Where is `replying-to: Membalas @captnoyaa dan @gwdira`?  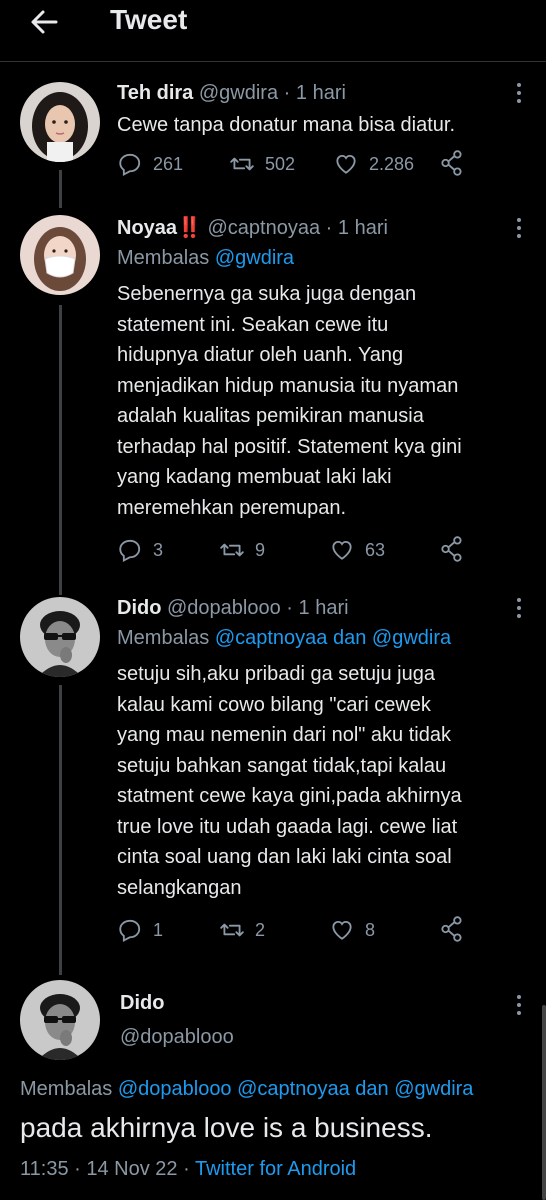 replying-to: Membalas @captnoyaa dan @gwdira is located at coordinates (311, 638).